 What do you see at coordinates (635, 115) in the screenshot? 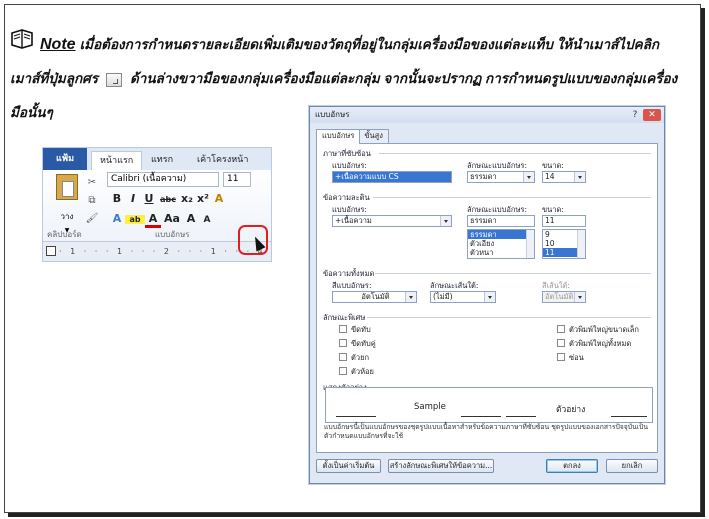
I see `help-icon: ?` at bounding box center [635, 115].